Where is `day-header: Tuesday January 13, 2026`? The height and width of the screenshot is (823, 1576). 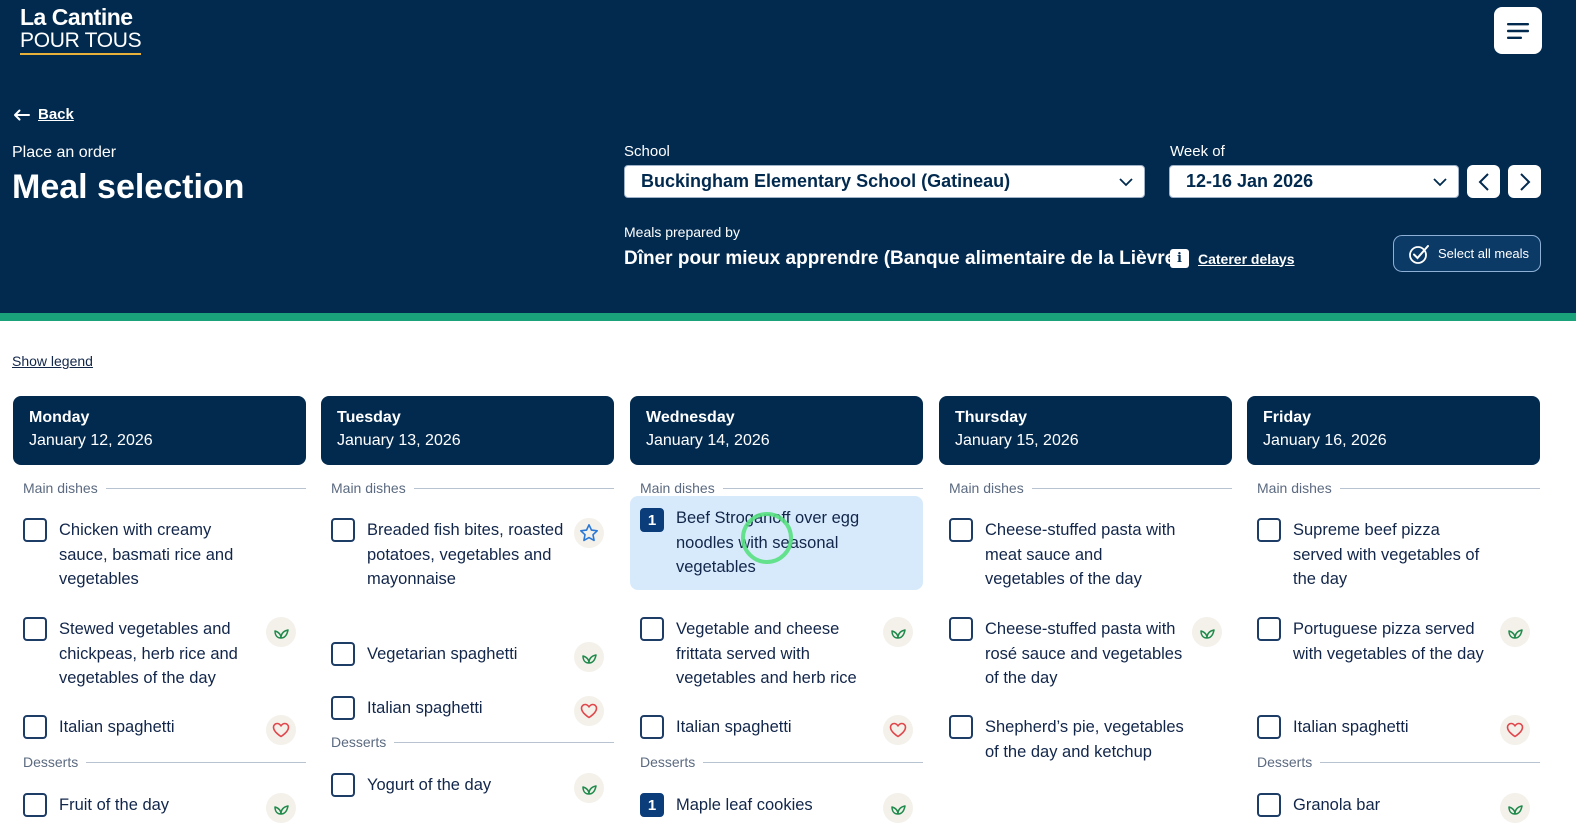
day-header: Tuesday January 13, 2026 is located at coordinates (467, 430).